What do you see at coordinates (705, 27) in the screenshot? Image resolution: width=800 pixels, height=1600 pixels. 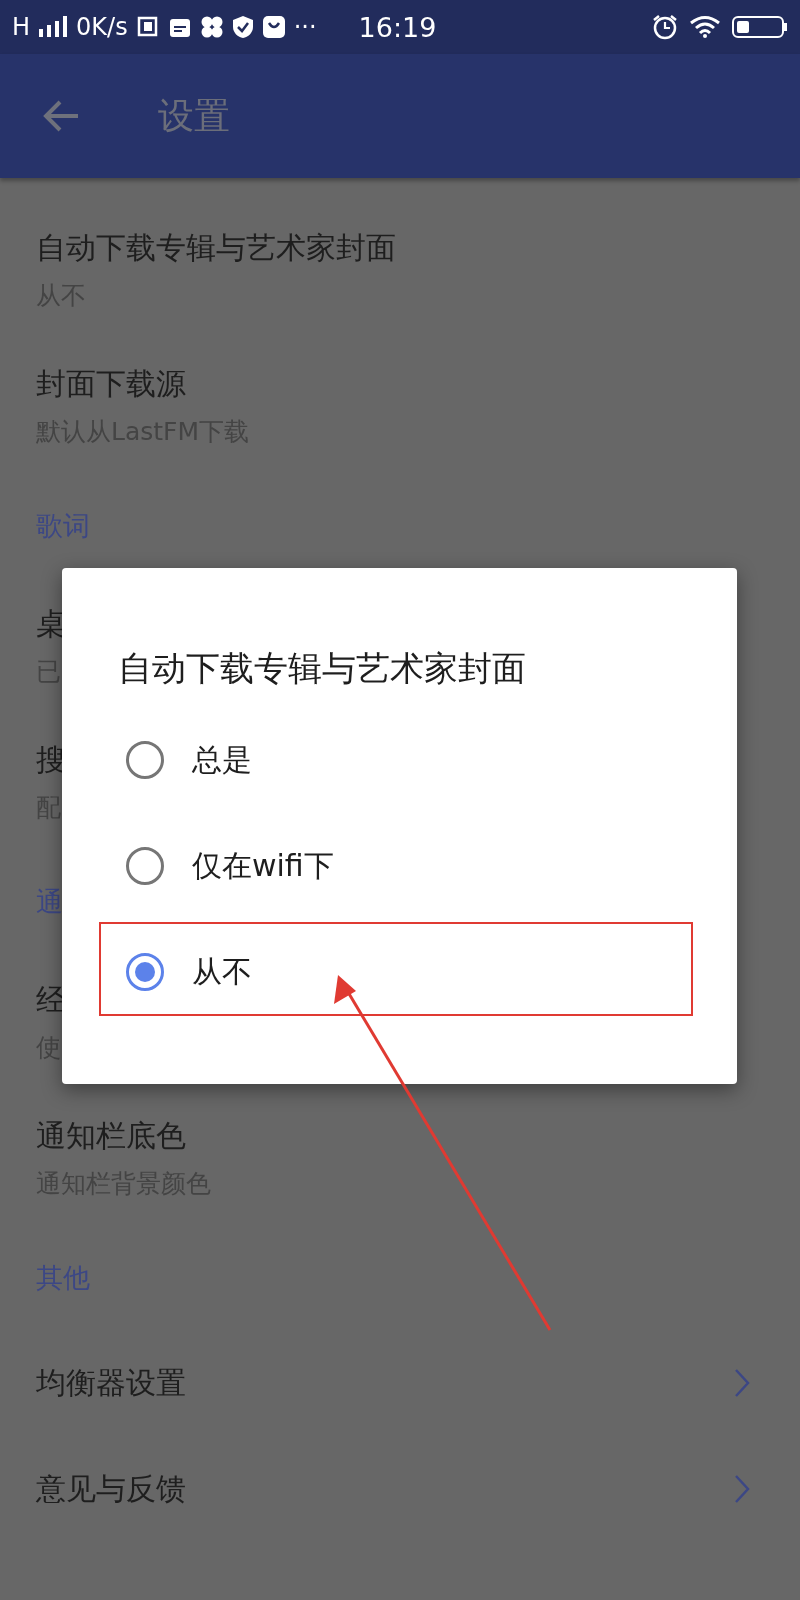 I see `wifi-icon` at bounding box center [705, 27].